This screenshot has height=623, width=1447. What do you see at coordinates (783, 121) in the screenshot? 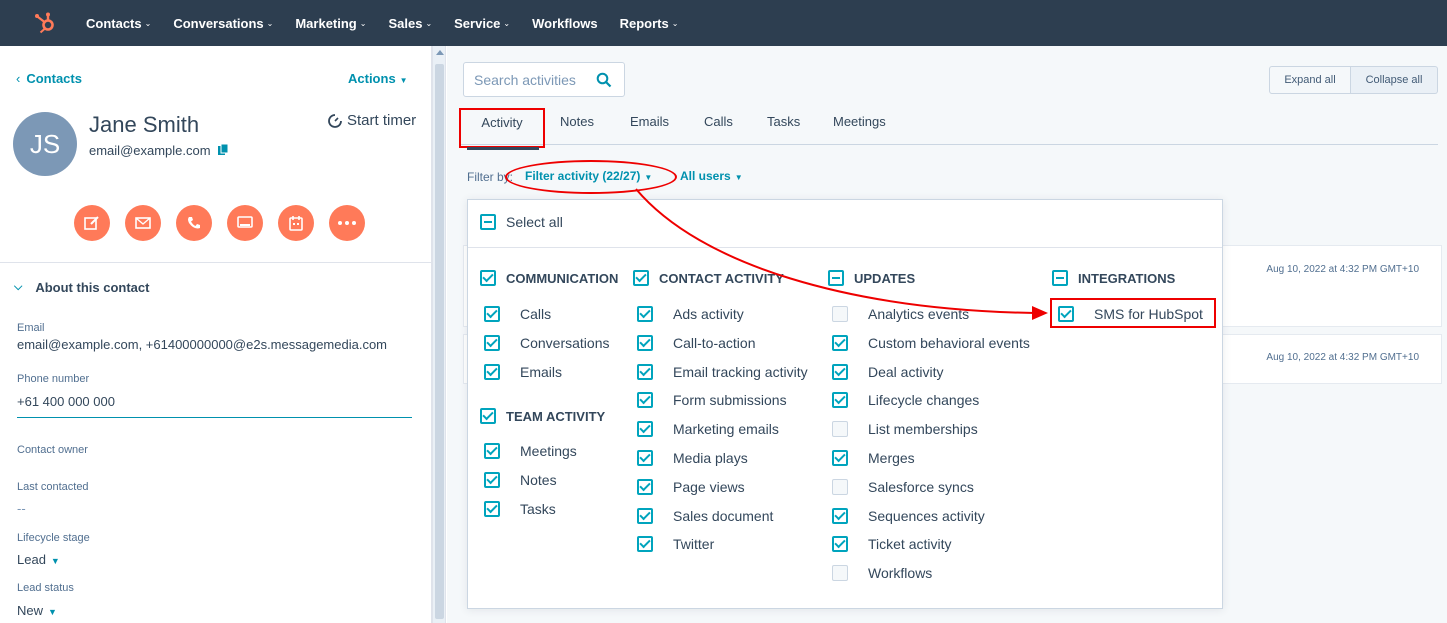
I see `tab-tasks: Tasks` at bounding box center [783, 121].